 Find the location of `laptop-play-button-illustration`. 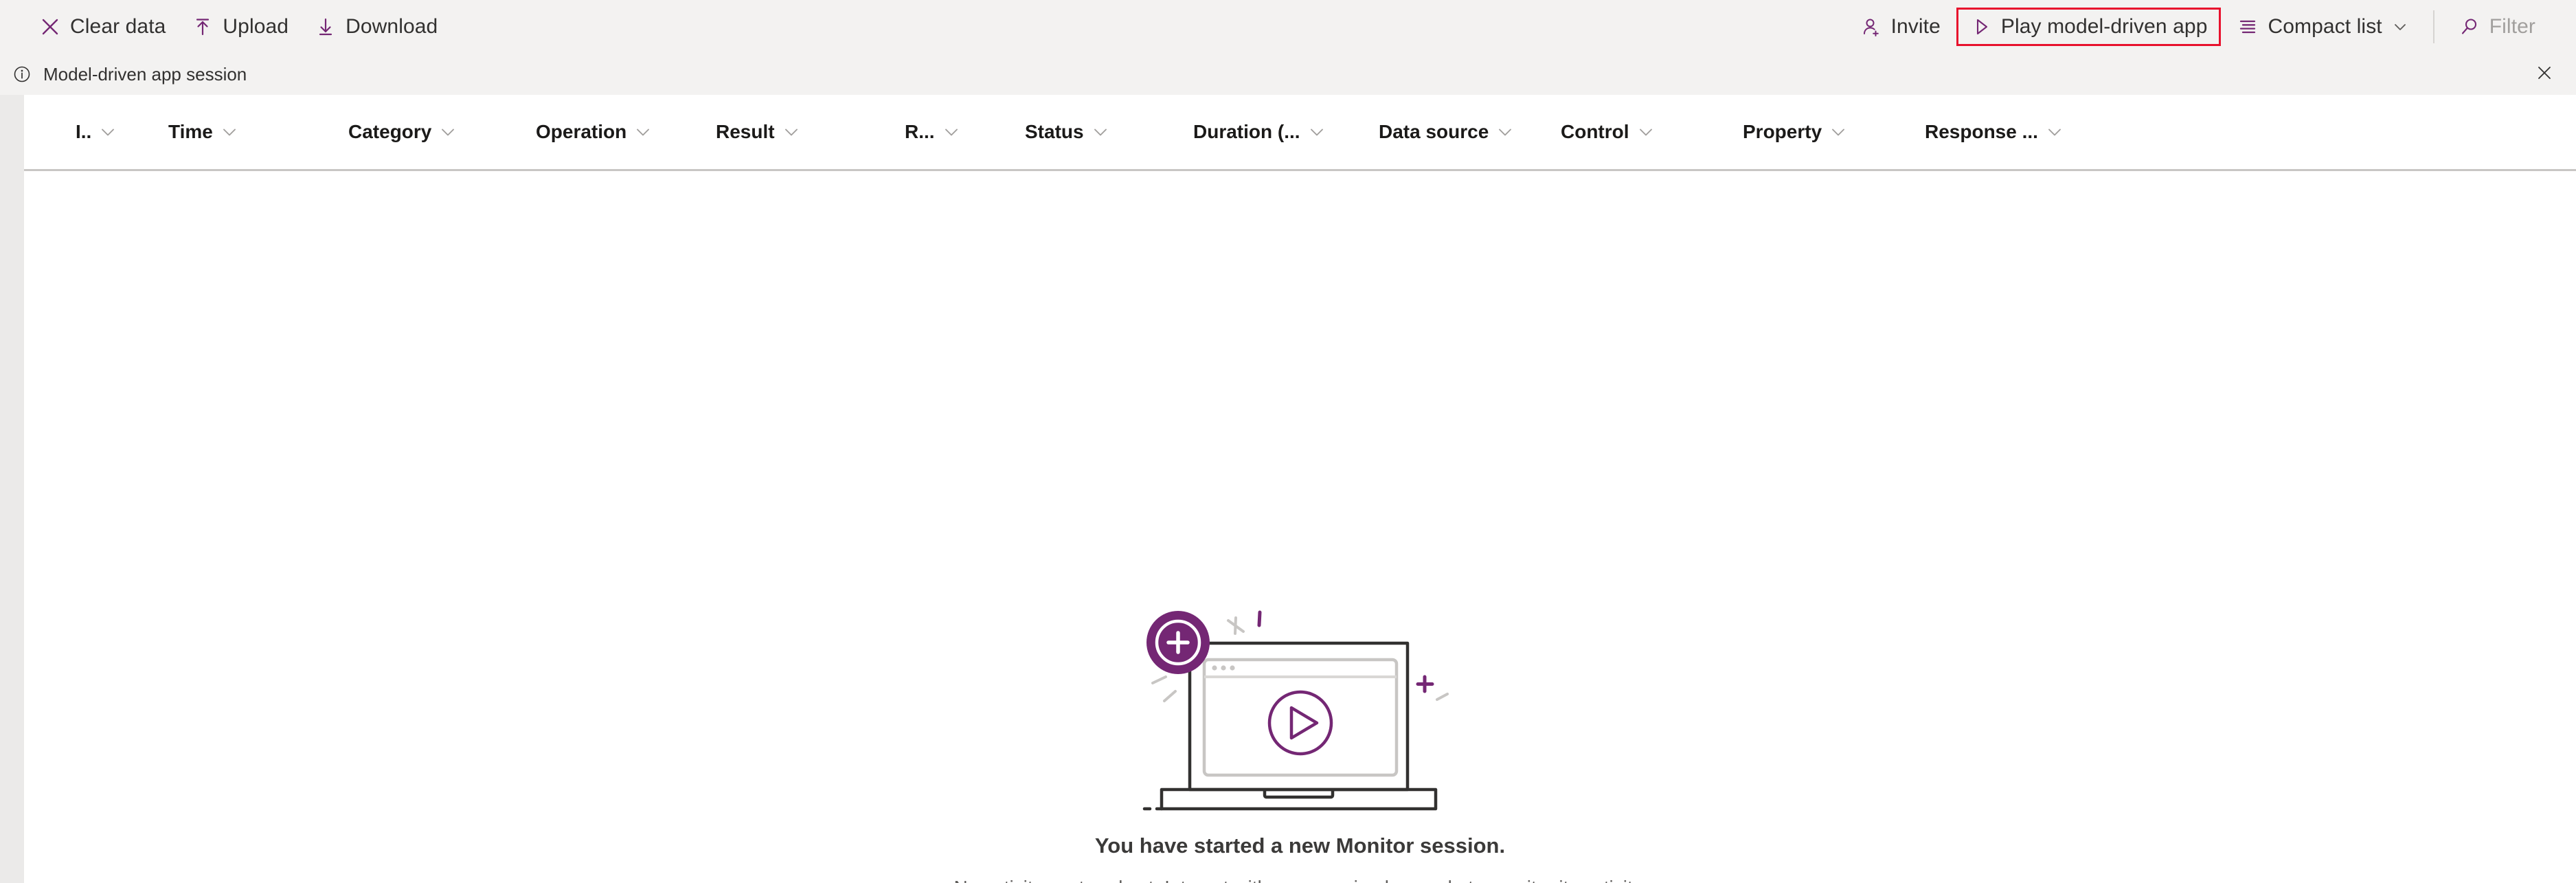

laptop-play-button-illustration is located at coordinates (1300, 708).